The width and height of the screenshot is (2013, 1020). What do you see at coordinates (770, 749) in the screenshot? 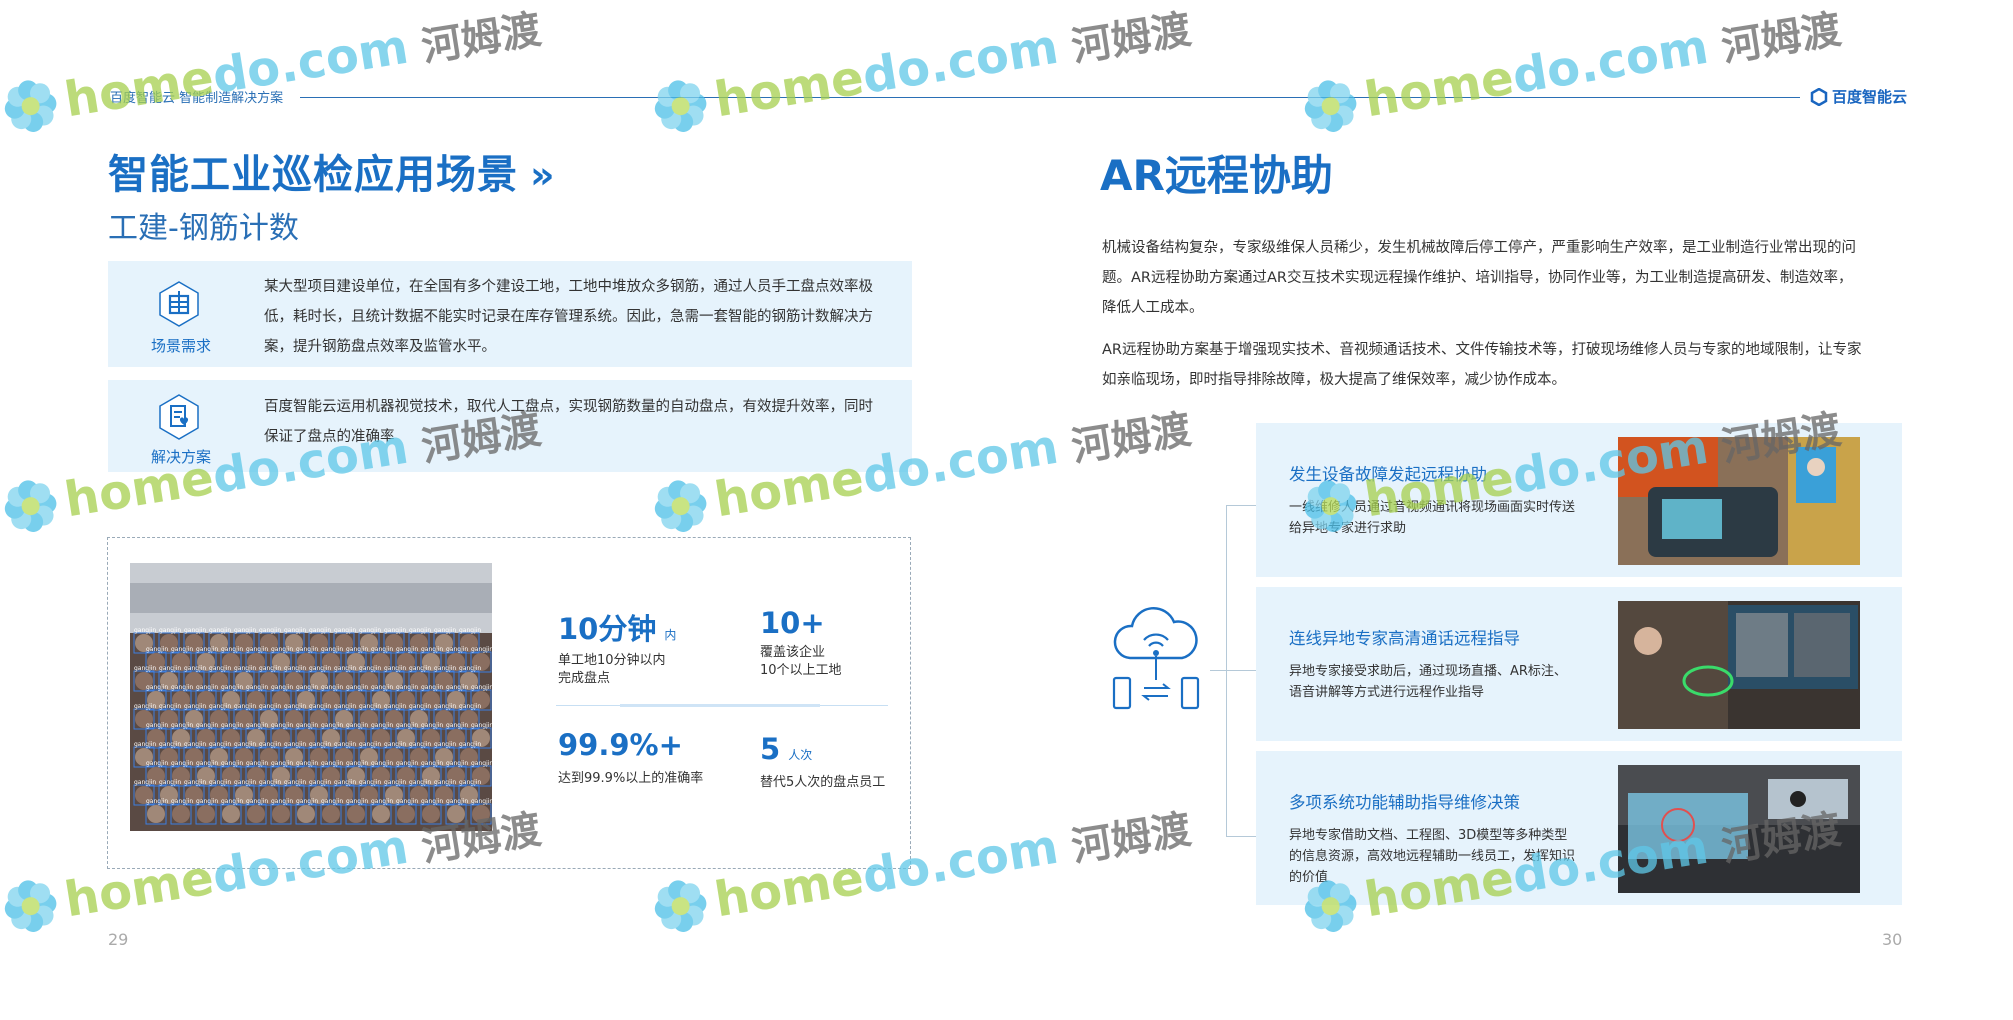
I see `stat-staff-value: 5` at bounding box center [770, 749].